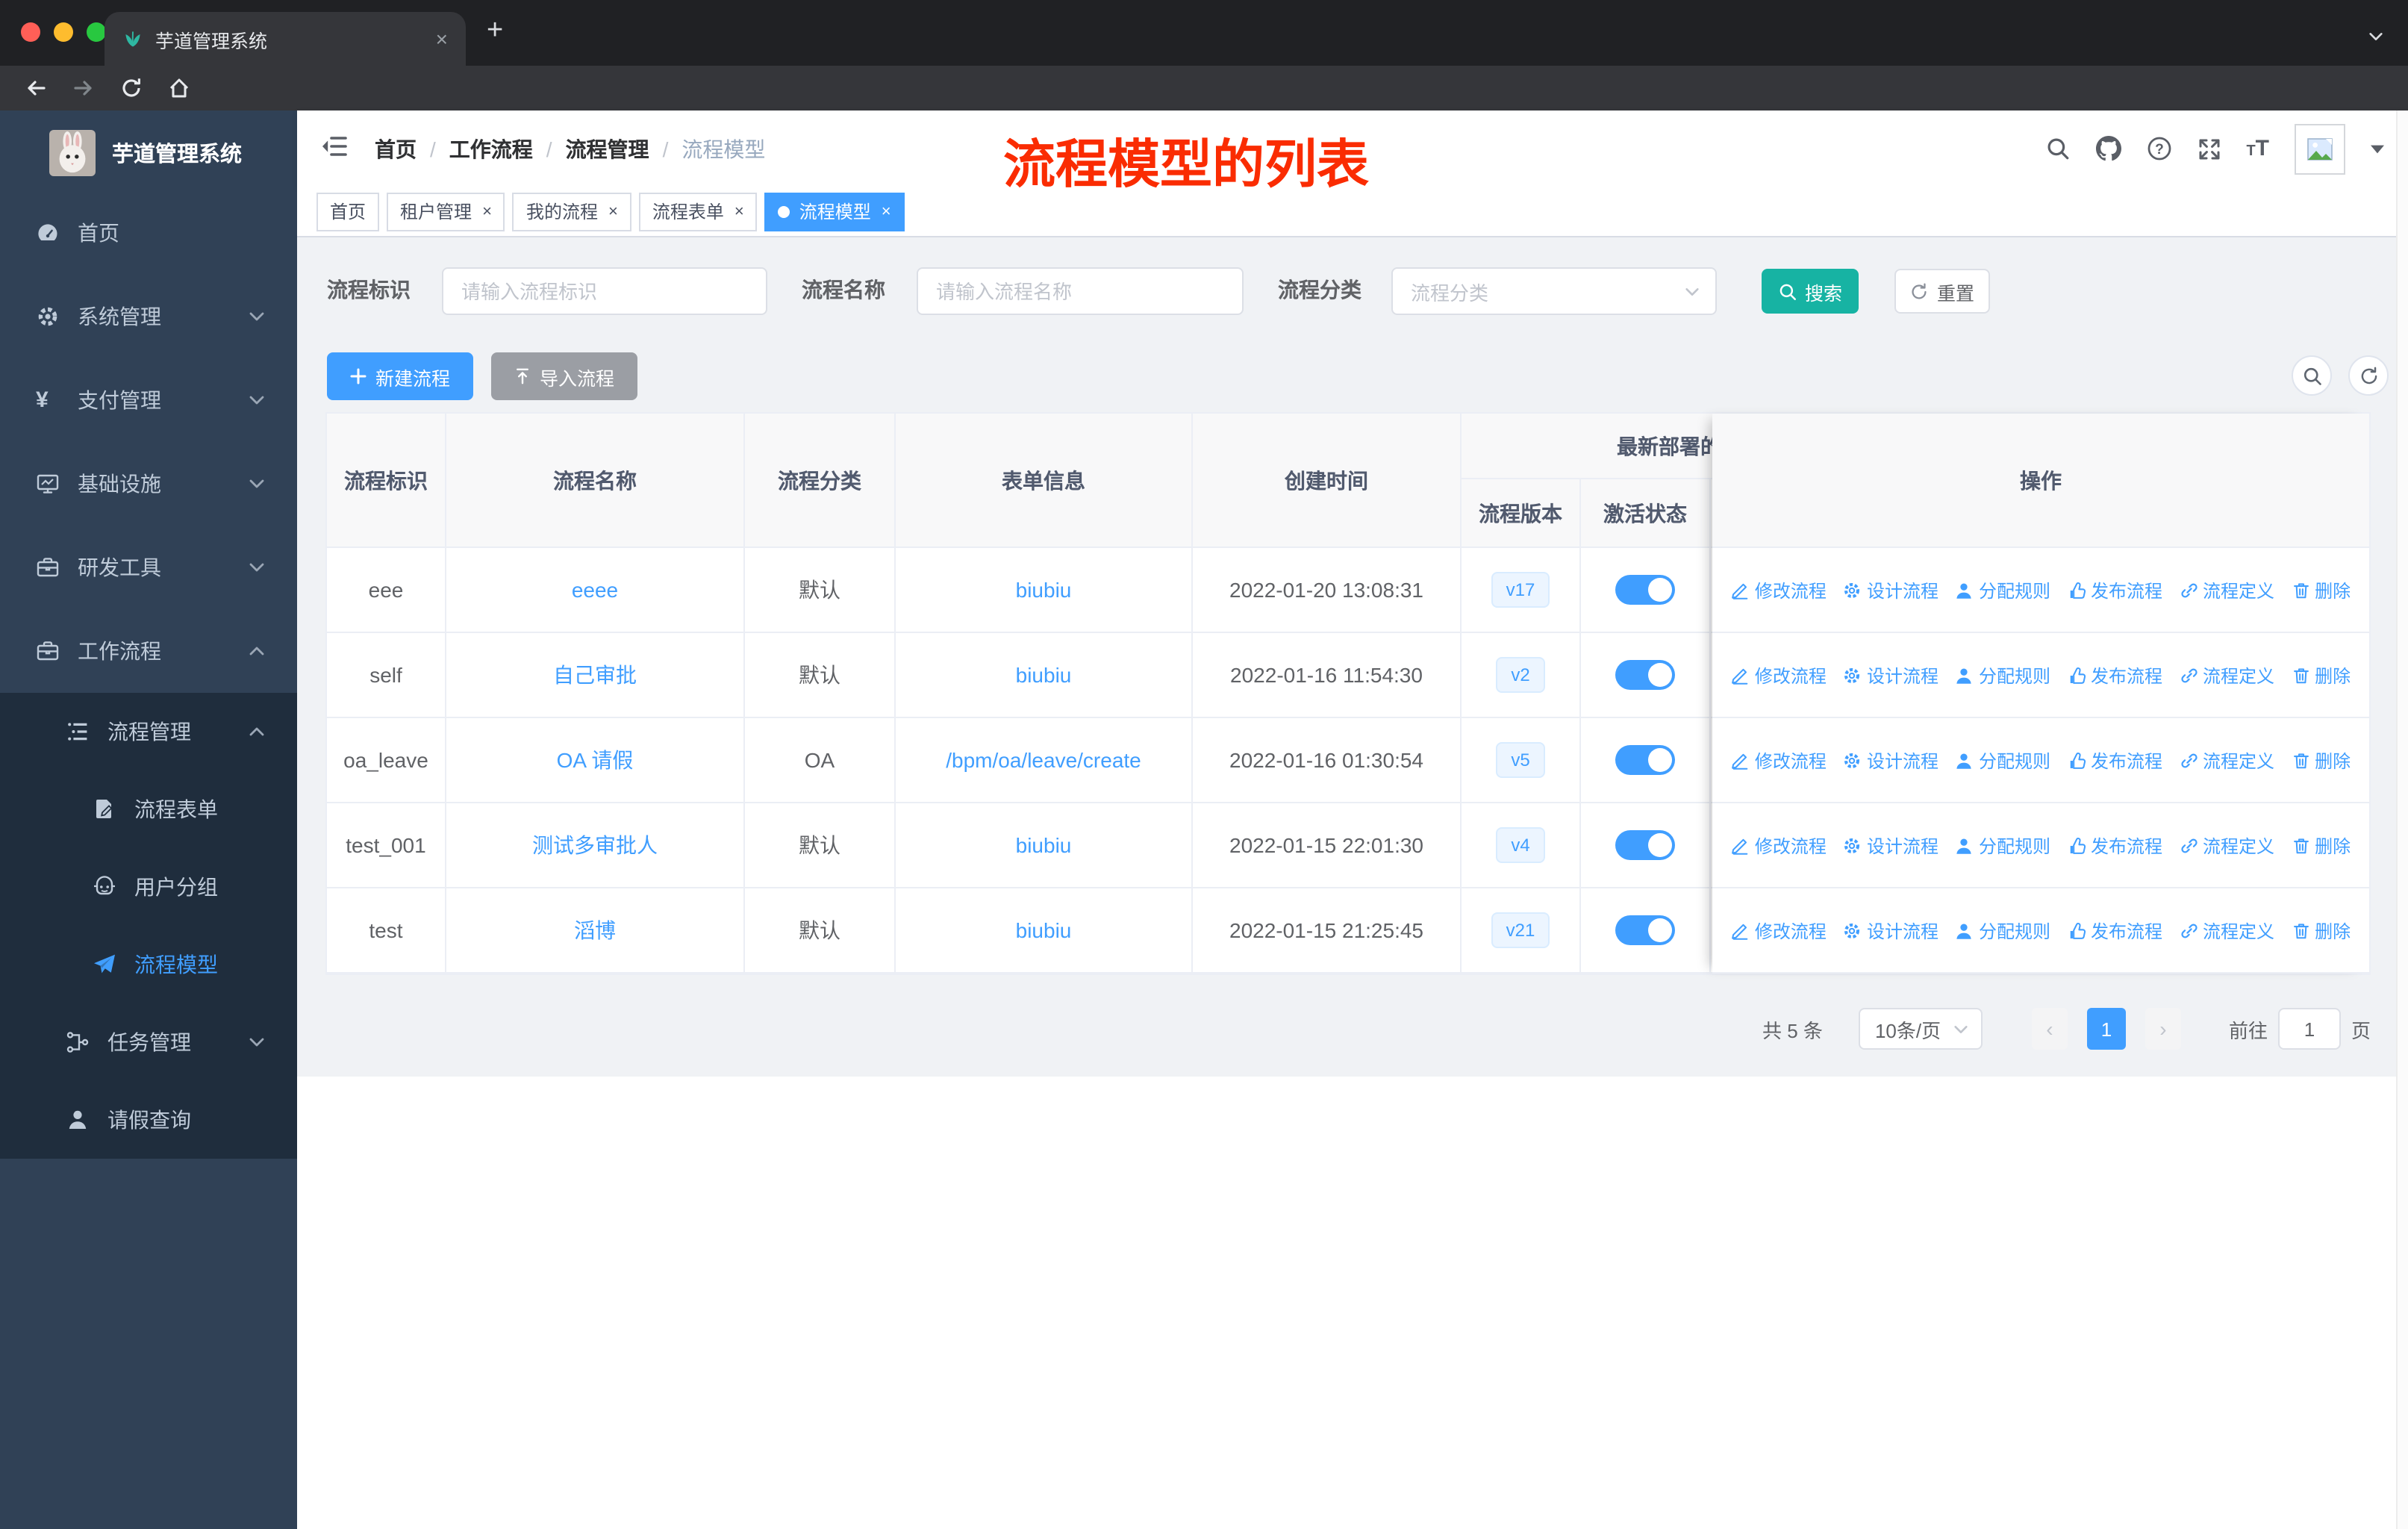 The image size is (2408, 1529). What do you see at coordinates (2158, 148) in the screenshot?
I see `help-icon` at bounding box center [2158, 148].